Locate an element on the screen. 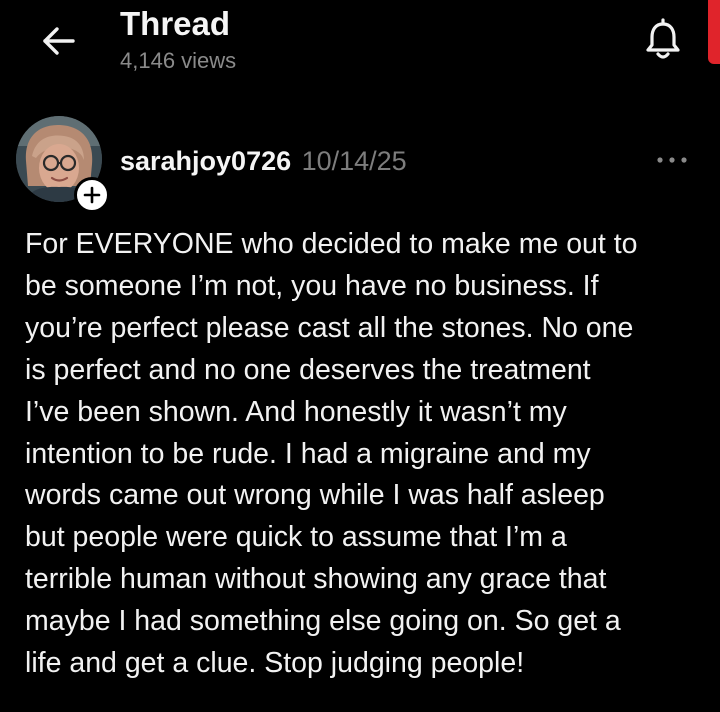 The width and height of the screenshot is (720, 712). post-meta: sarahjoy0726 10/14/25 is located at coordinates (263, 163).